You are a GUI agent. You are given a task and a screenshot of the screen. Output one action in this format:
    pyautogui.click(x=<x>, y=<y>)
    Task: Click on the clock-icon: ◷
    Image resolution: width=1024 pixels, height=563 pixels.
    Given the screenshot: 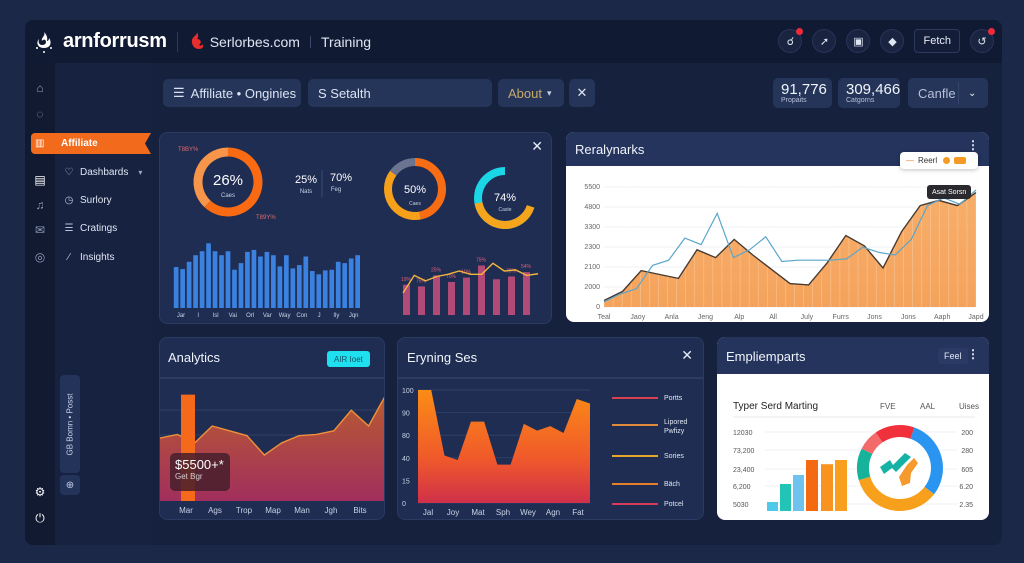 What is the action you would take?
    pyautogui.click(x=69, y=200)
    